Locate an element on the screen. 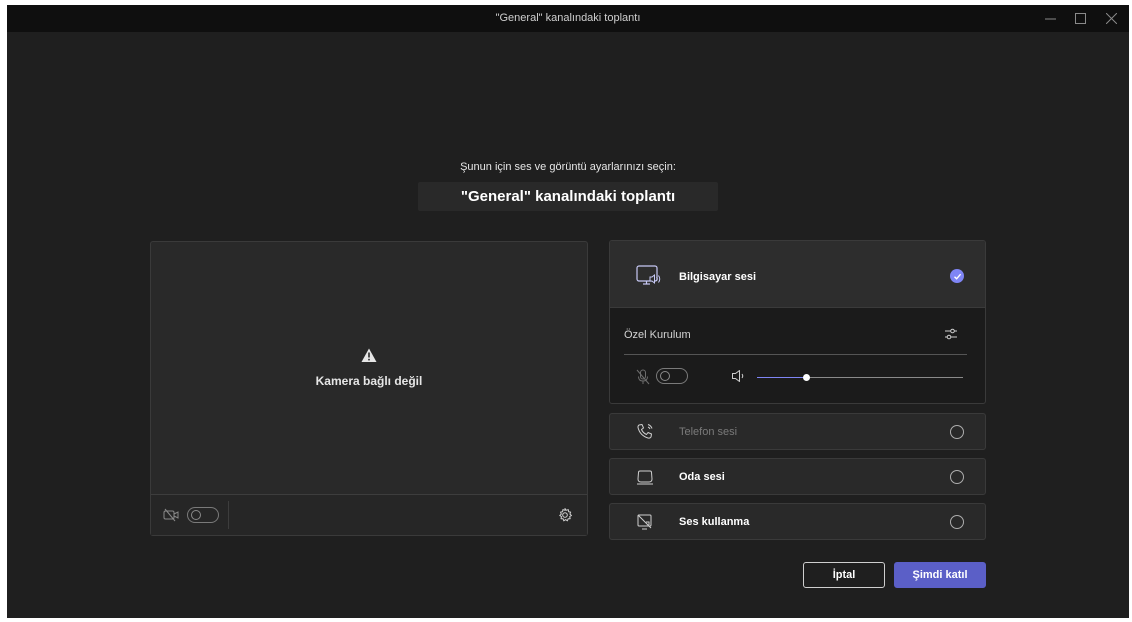 This screenshot has height=622, width=1132. mic-toggle is located at coordinates (672, 376).